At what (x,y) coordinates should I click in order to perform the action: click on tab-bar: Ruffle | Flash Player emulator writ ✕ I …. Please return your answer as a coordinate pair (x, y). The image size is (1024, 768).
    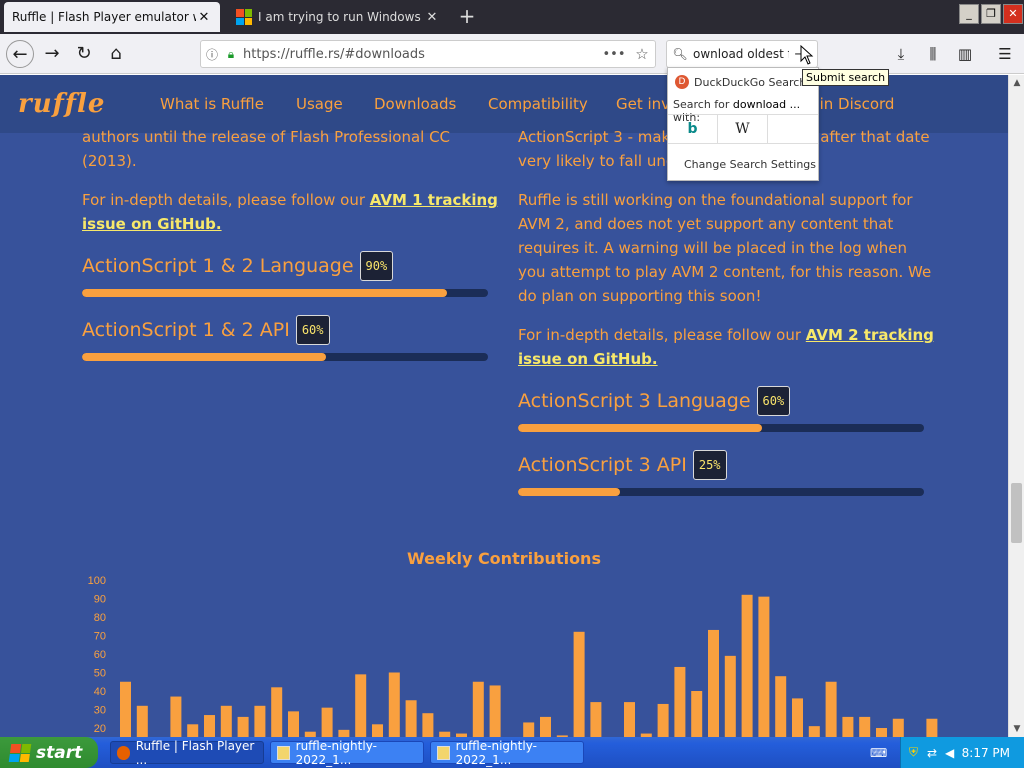
    Looking at the image, I should click on (512, 17).